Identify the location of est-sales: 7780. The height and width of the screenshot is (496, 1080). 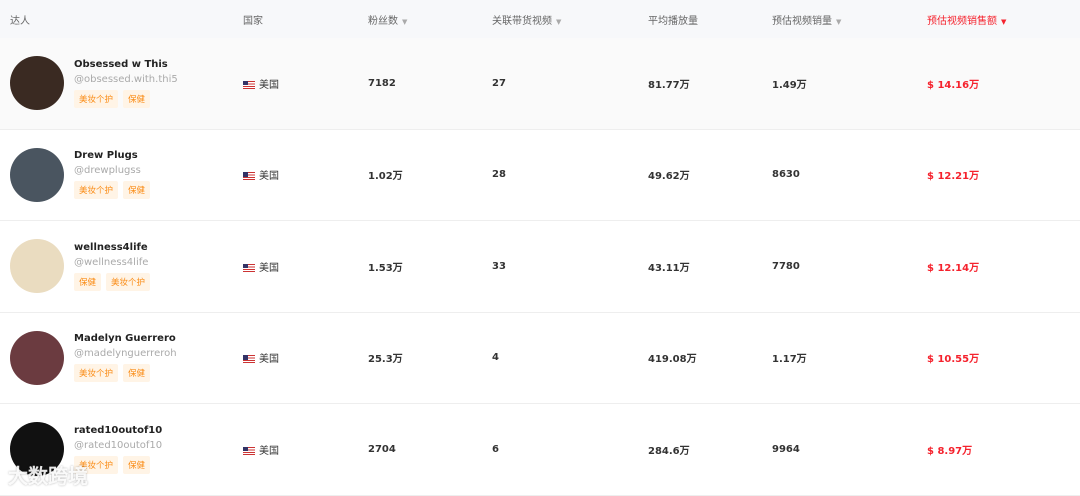
(786, 266).